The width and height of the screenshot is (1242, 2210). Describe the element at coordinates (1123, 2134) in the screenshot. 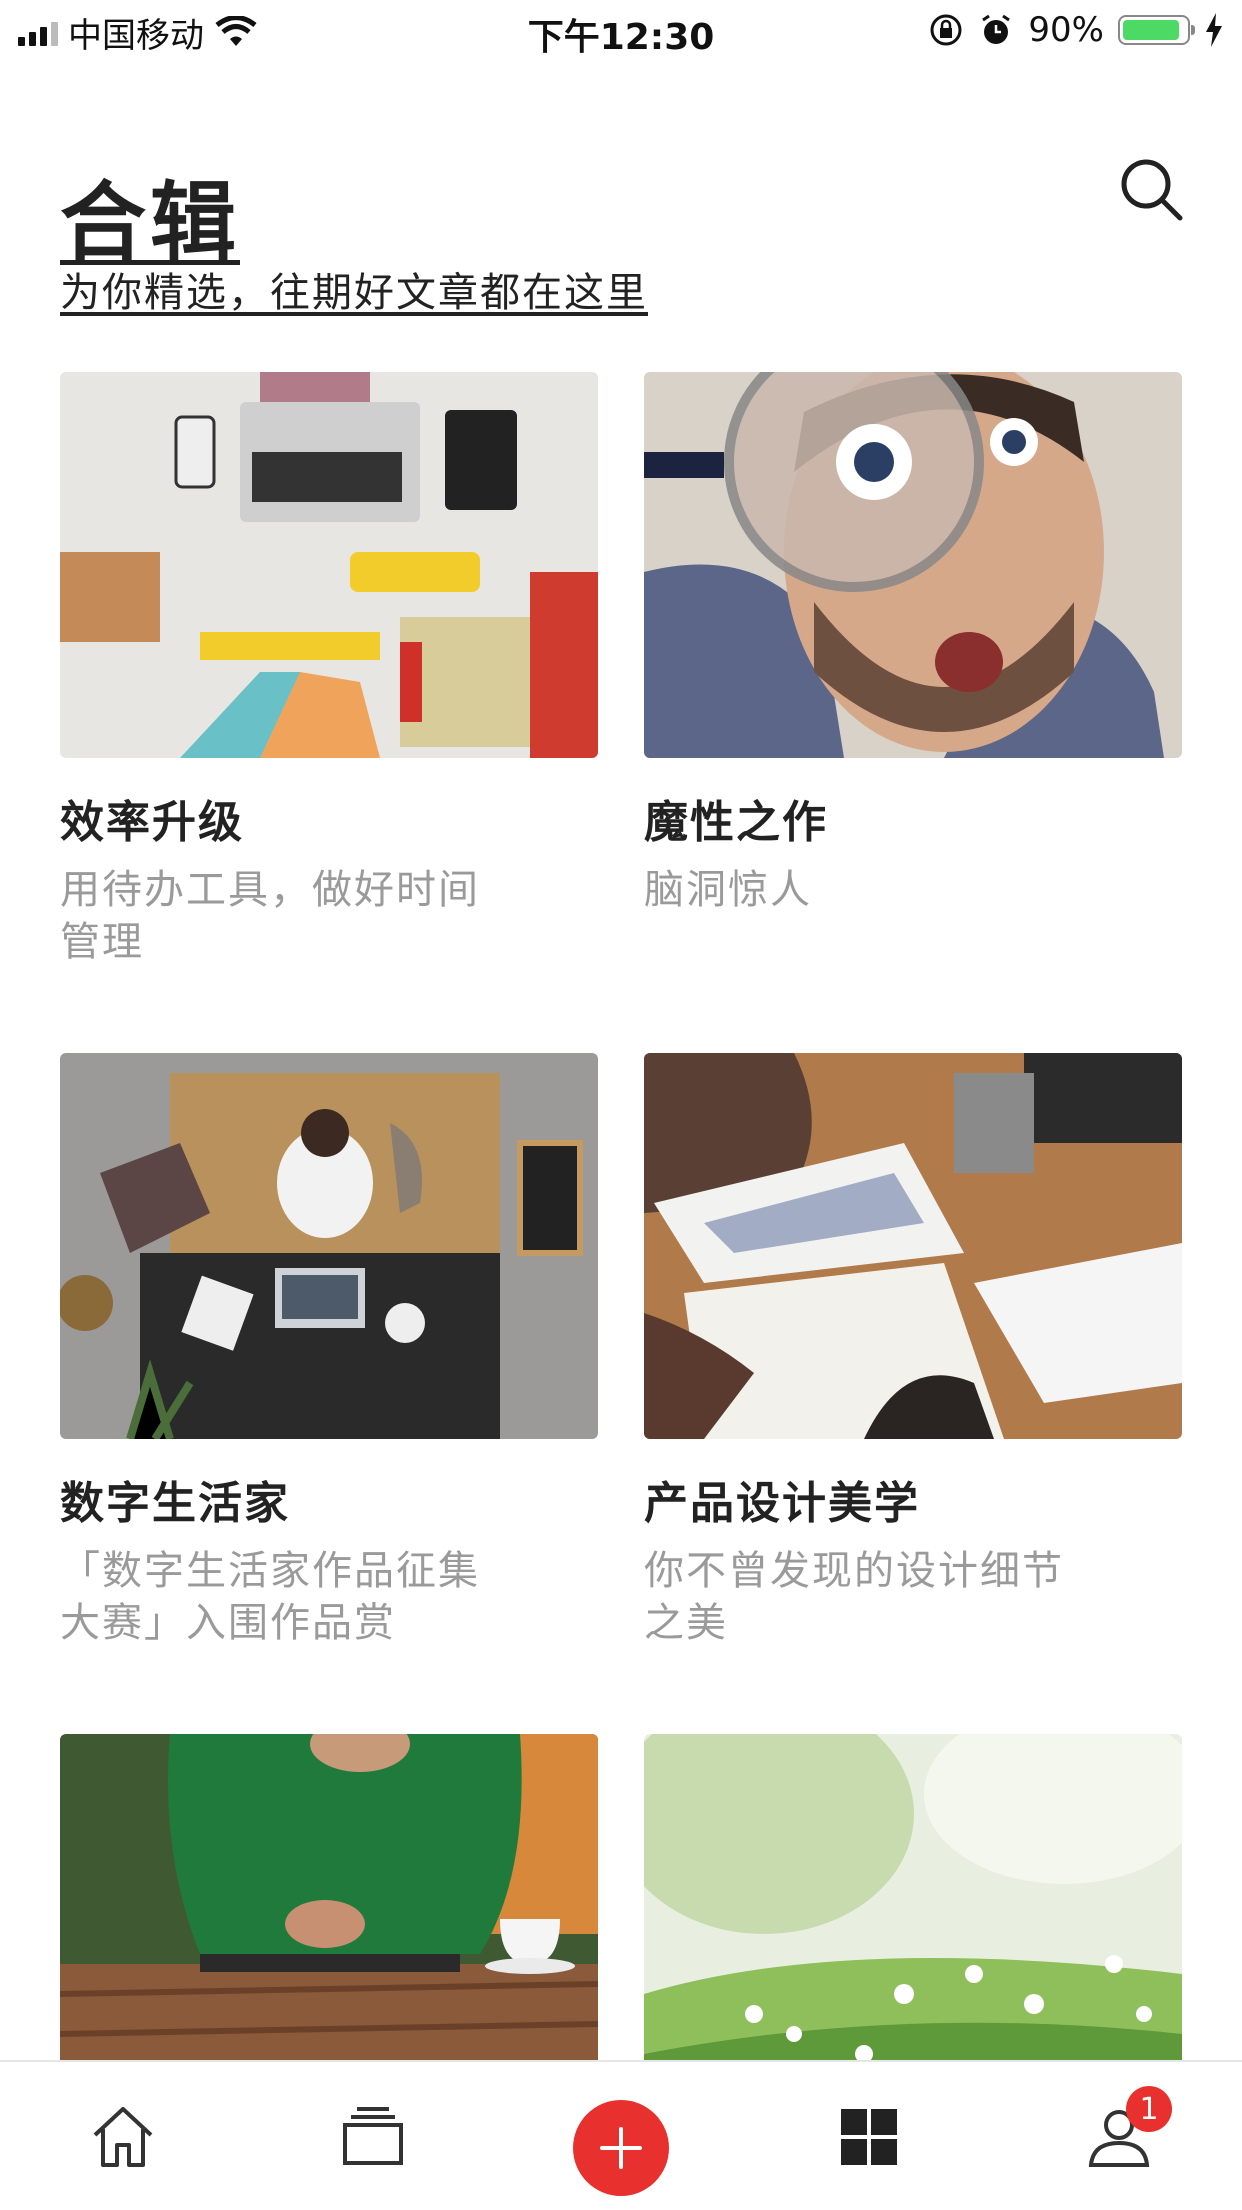

I see `tab-profile: 1` at that location.